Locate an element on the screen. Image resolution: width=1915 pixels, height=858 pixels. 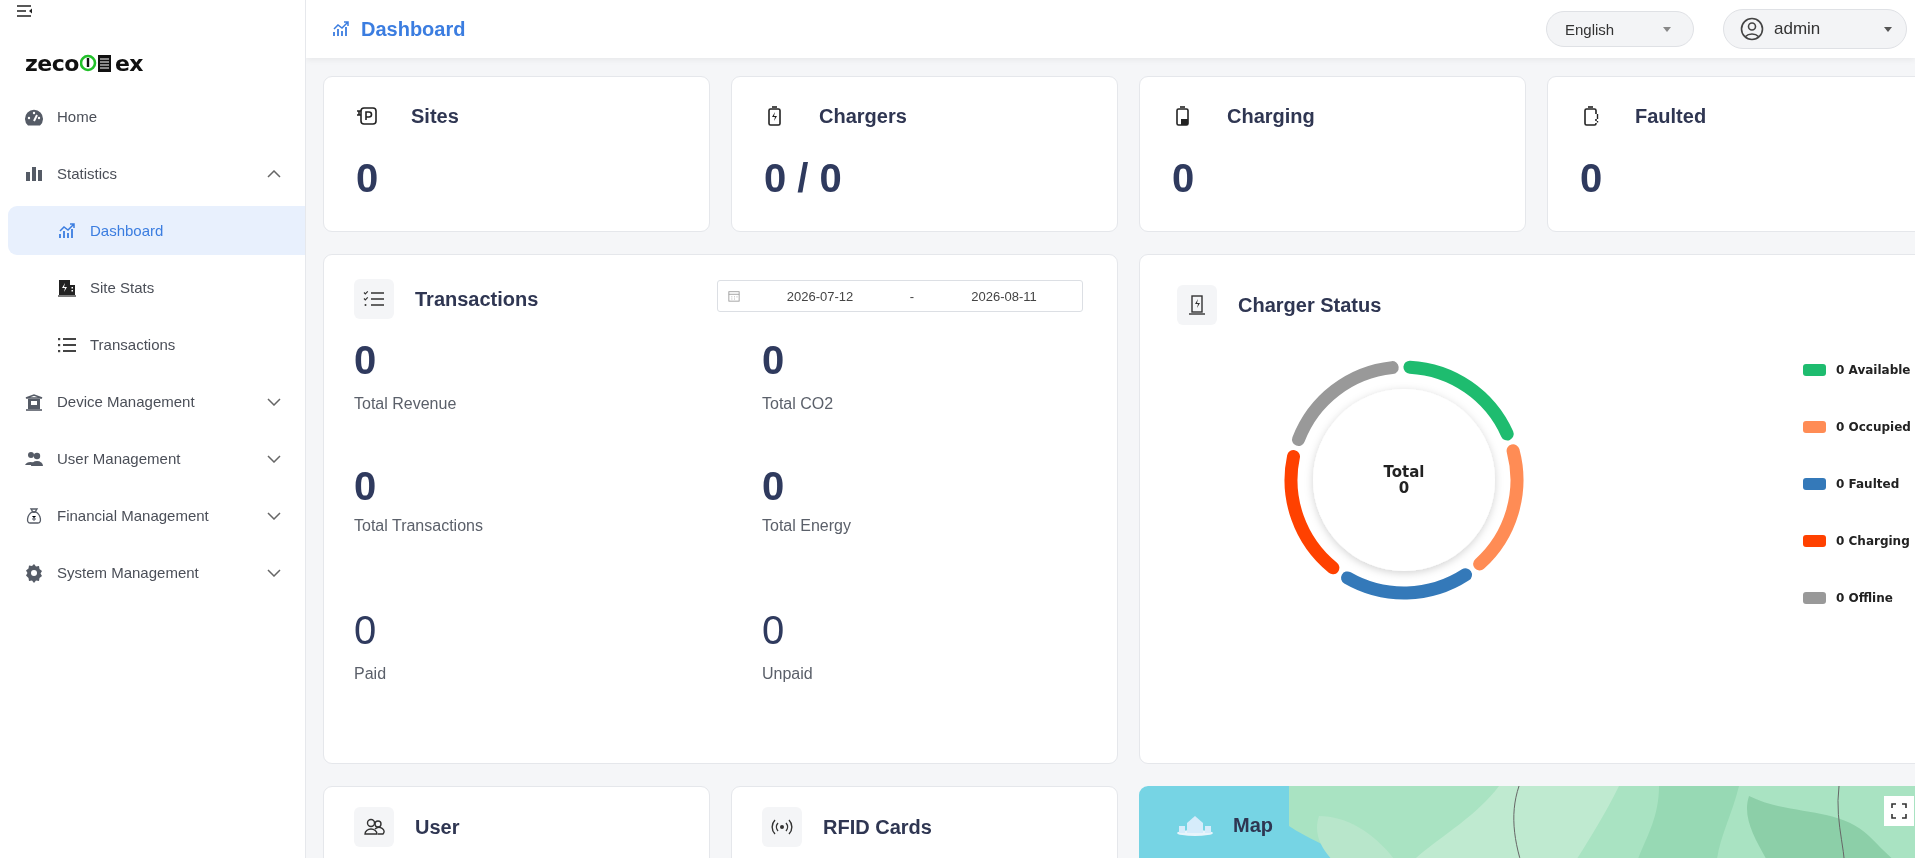
metric-label: Paid is located at coordinates (371, 674).